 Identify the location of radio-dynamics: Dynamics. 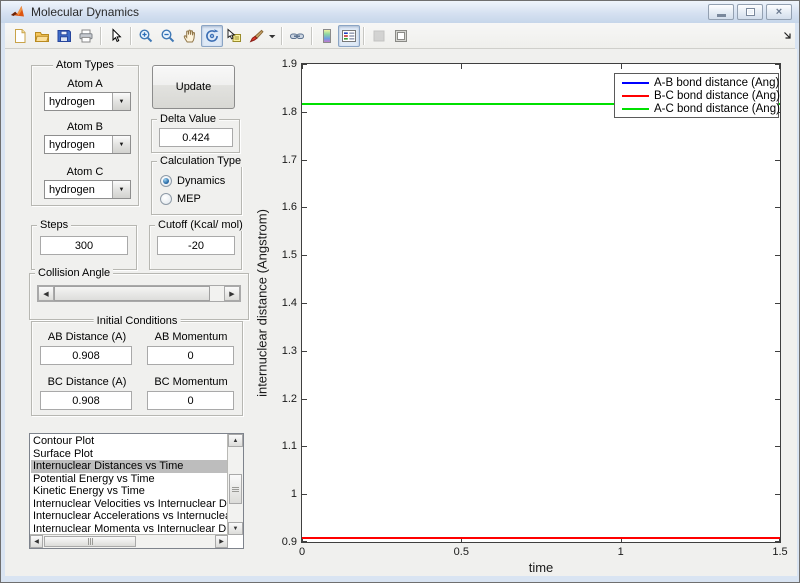
(192, 181).